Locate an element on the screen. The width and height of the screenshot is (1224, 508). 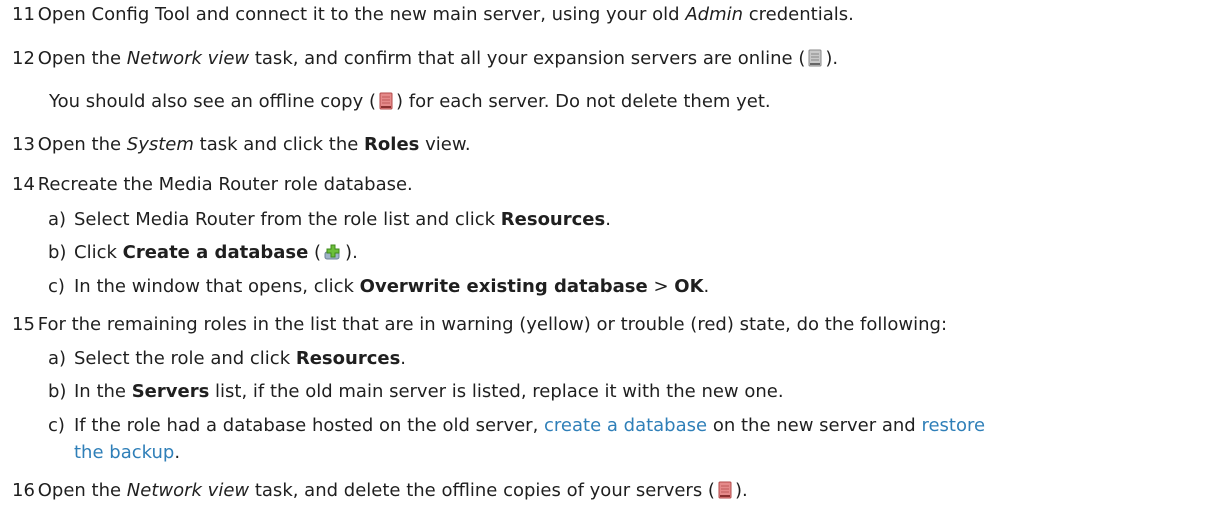
sub-text: In the window that opens, click is located at coordinates (217, 286).